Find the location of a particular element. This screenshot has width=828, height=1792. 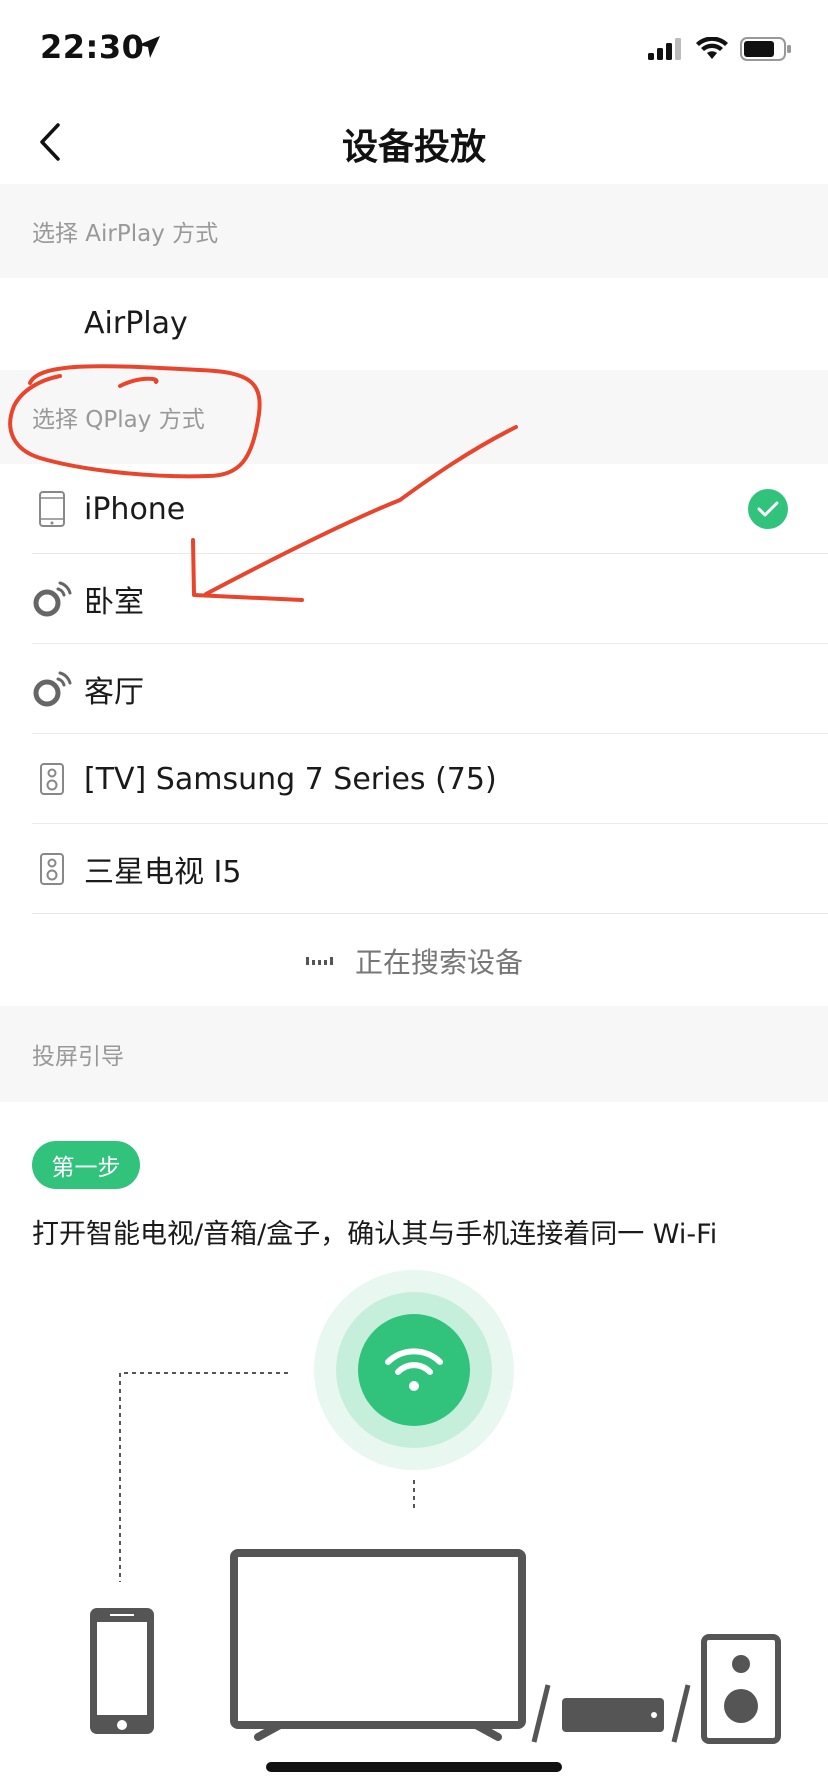

speaker-illustration-icon is located at coordinates (741, 1689).